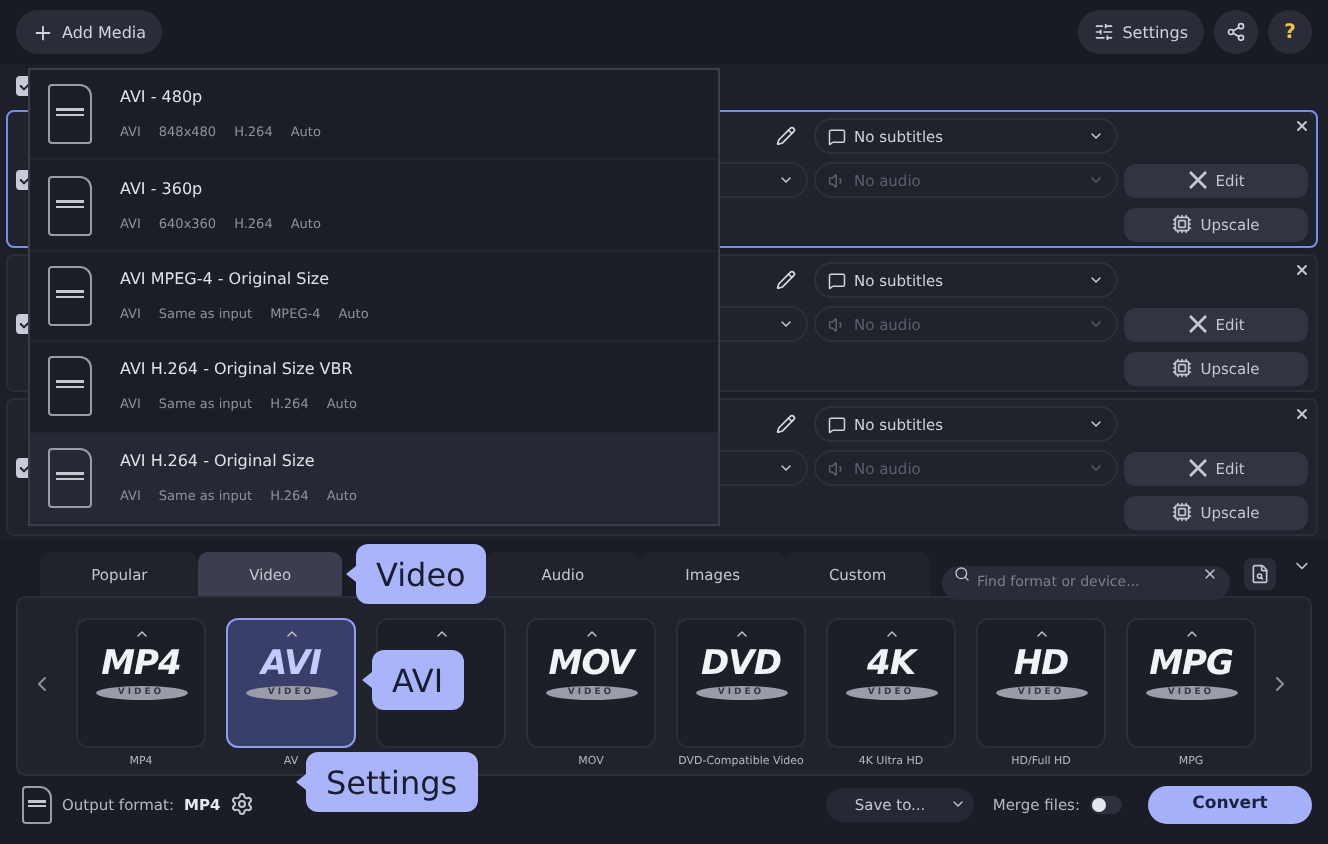 This screenshot has height=844, width=1328. I want to click on callout-tooltip: Video, so click(421, 574).